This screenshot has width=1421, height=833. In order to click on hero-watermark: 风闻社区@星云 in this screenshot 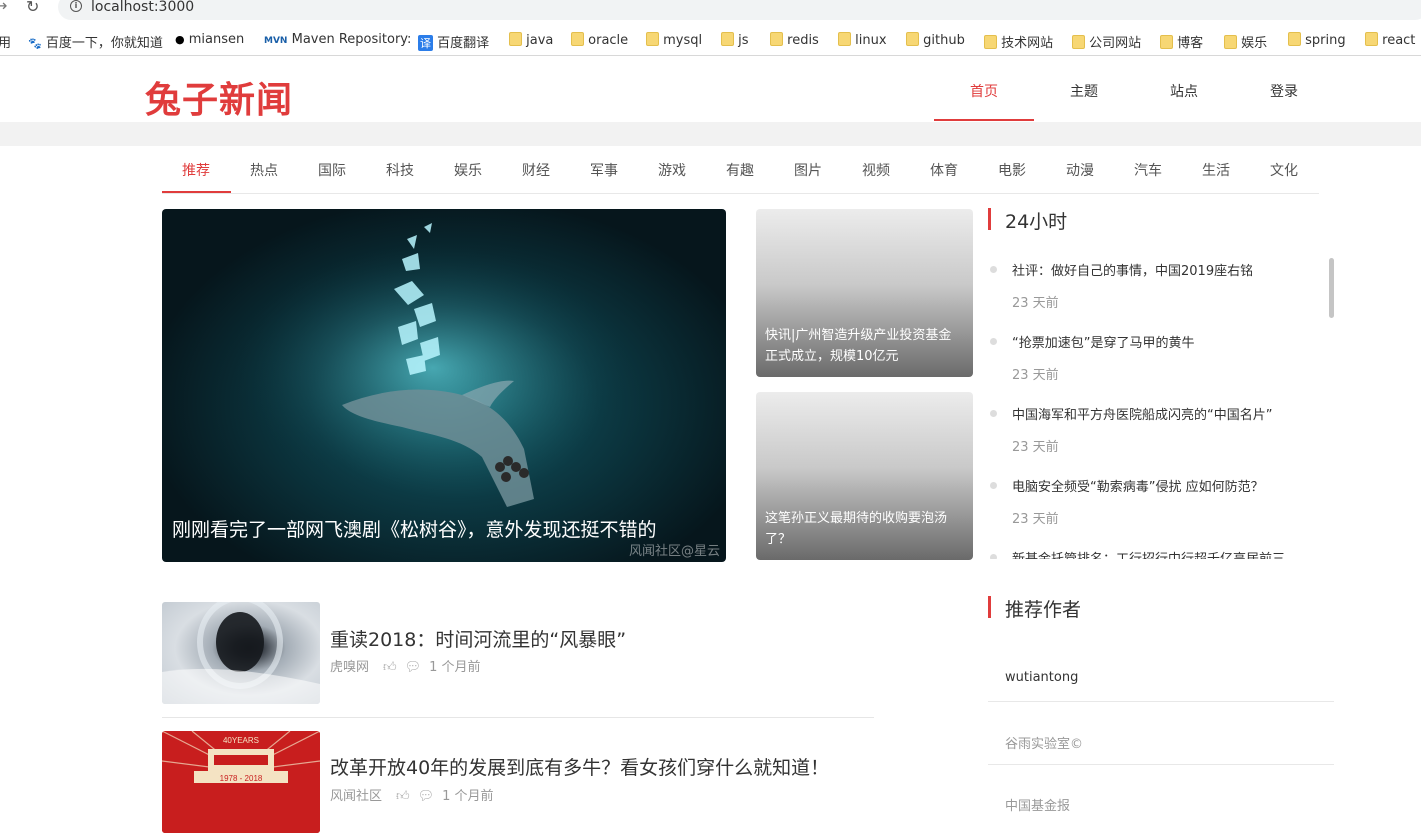, I will do `click(674, 551)`.